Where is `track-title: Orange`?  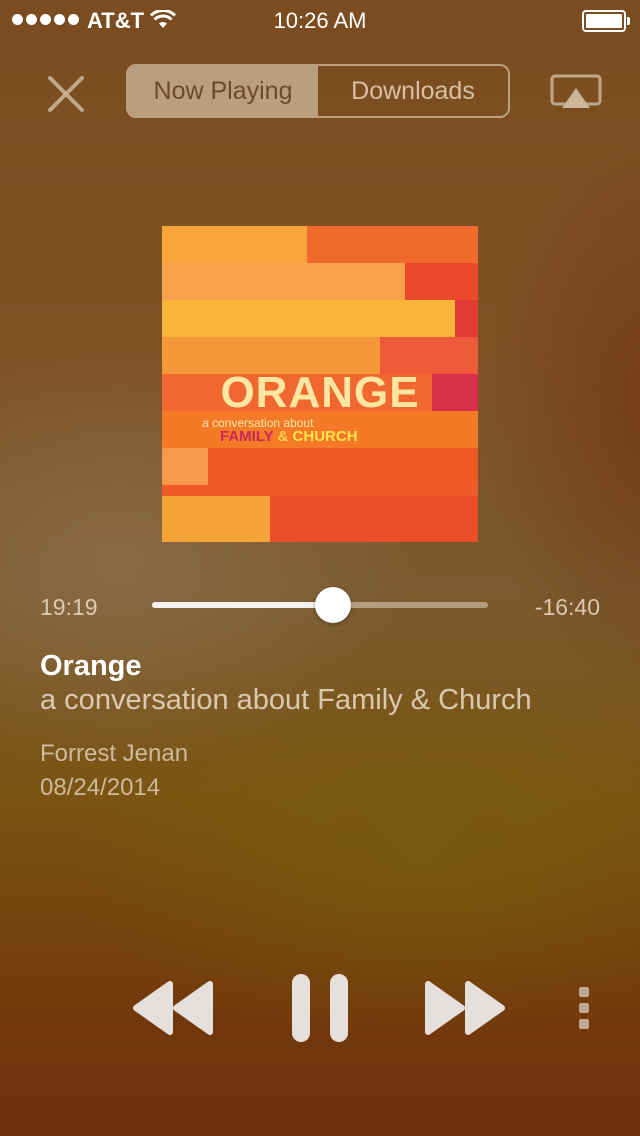 track-title: Orange is located at coordinates (91, 666).